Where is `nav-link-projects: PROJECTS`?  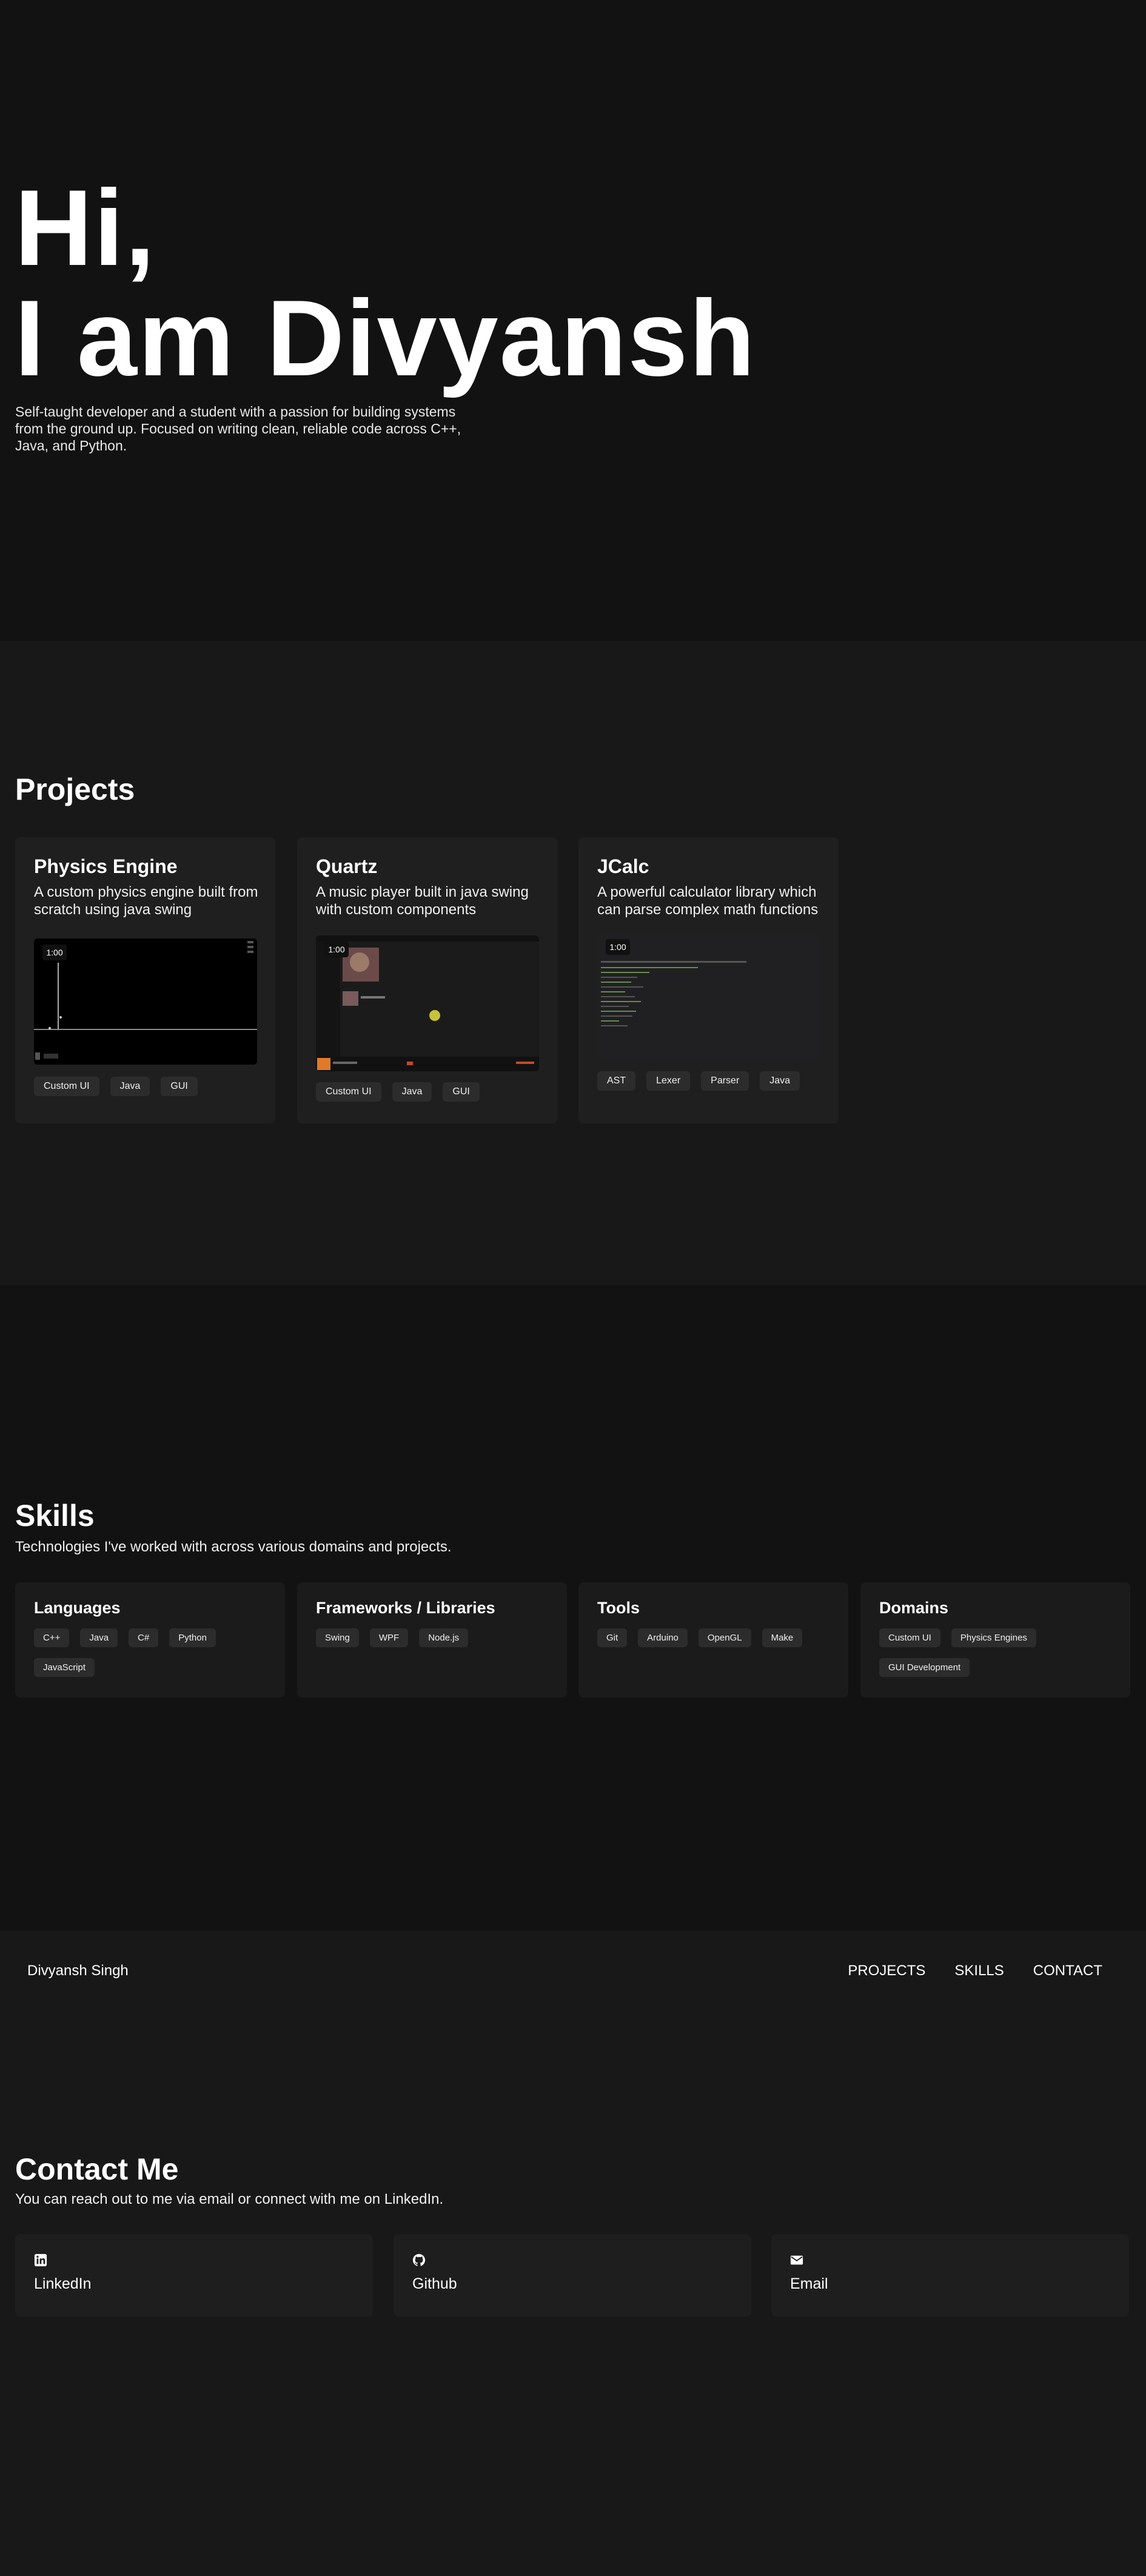 nav-link-projects: PROJECTS is located at coordinates (886, 1970).